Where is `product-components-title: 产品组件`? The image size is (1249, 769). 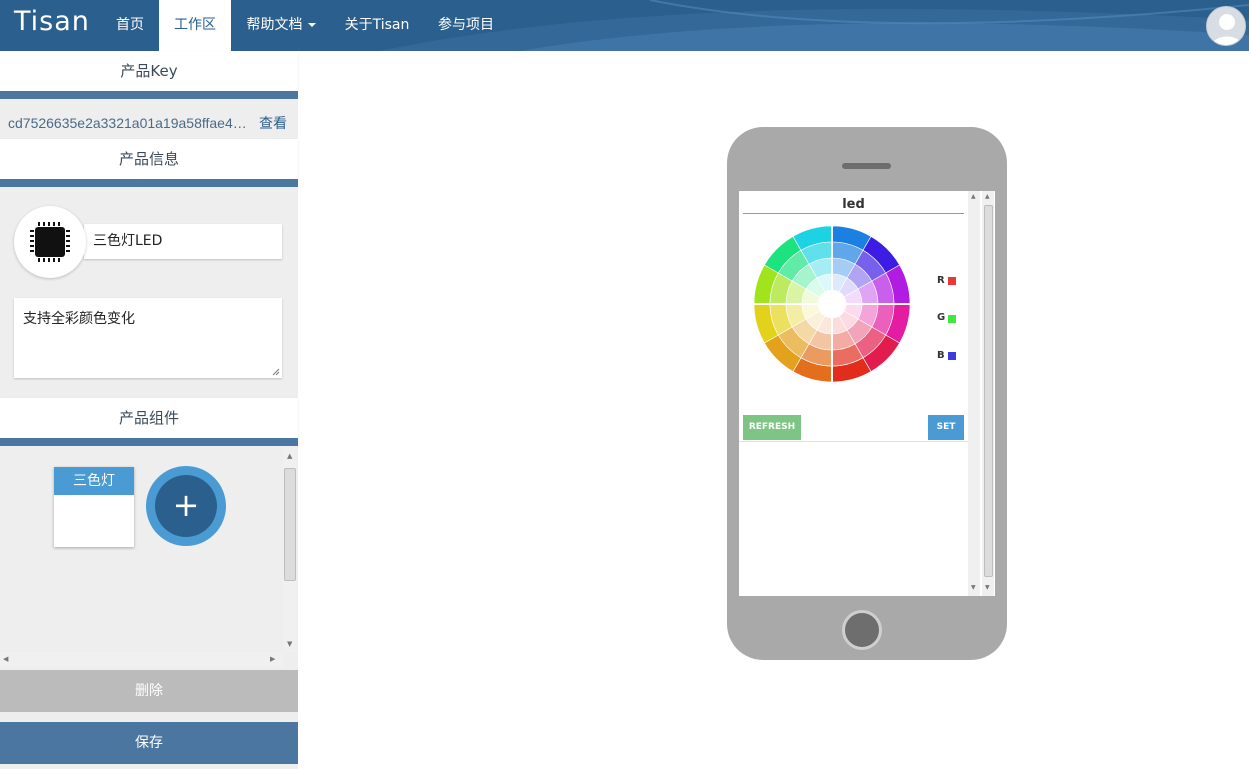
product-components-title: 产品组件 is located at coordinates (148, 418).